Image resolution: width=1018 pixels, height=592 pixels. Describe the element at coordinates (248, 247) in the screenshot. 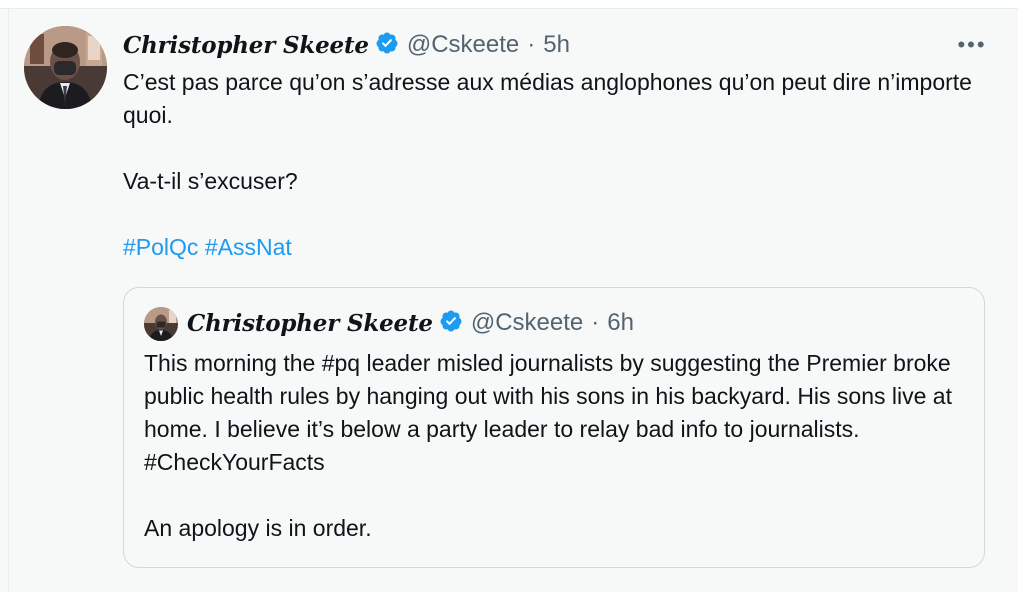

I see `hashtag-assnat: #AssNat` at that location.